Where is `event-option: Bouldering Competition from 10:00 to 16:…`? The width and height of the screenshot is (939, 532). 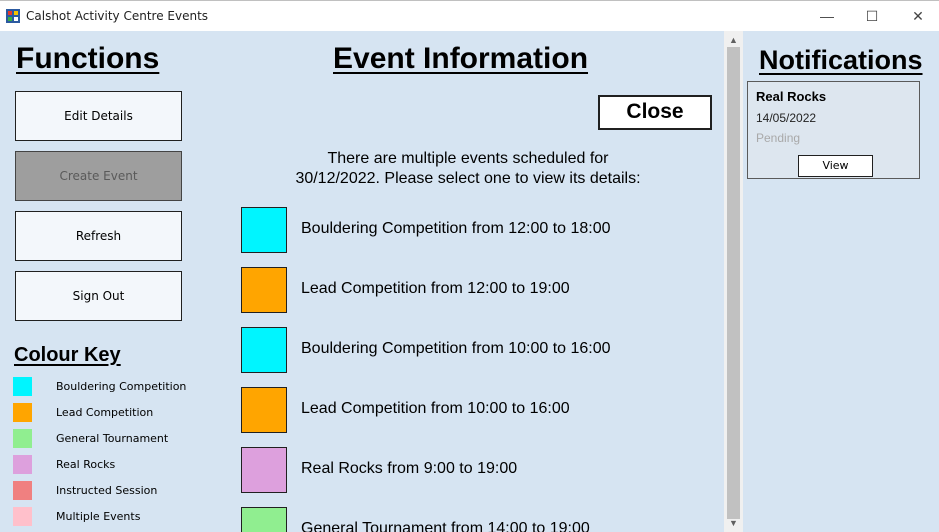 event-option: Bouldering Competition from 10:00 to 16:… is located at coordinates (481, 350).